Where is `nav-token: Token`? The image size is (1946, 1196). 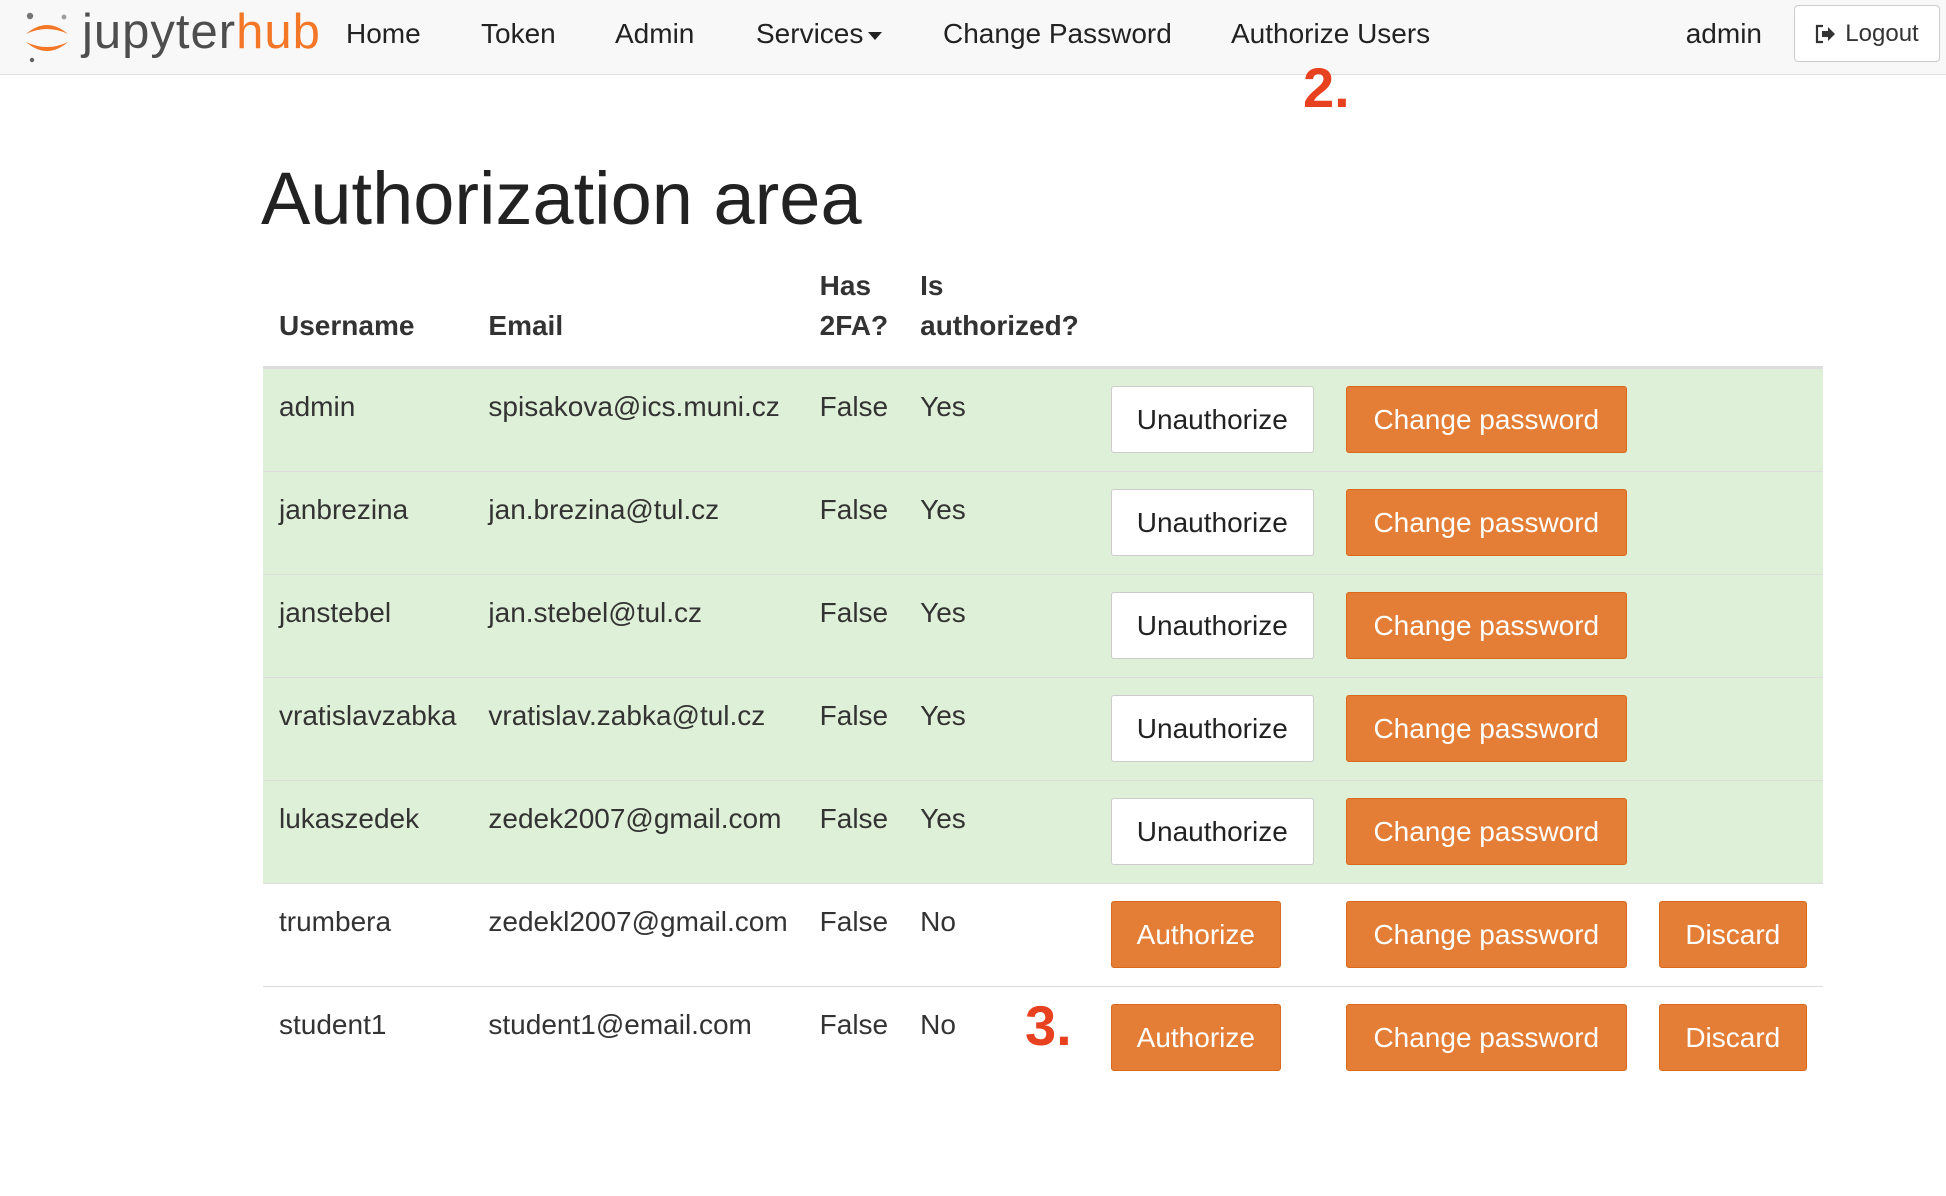
nav-token: Token is located at coordinates (518, 34).